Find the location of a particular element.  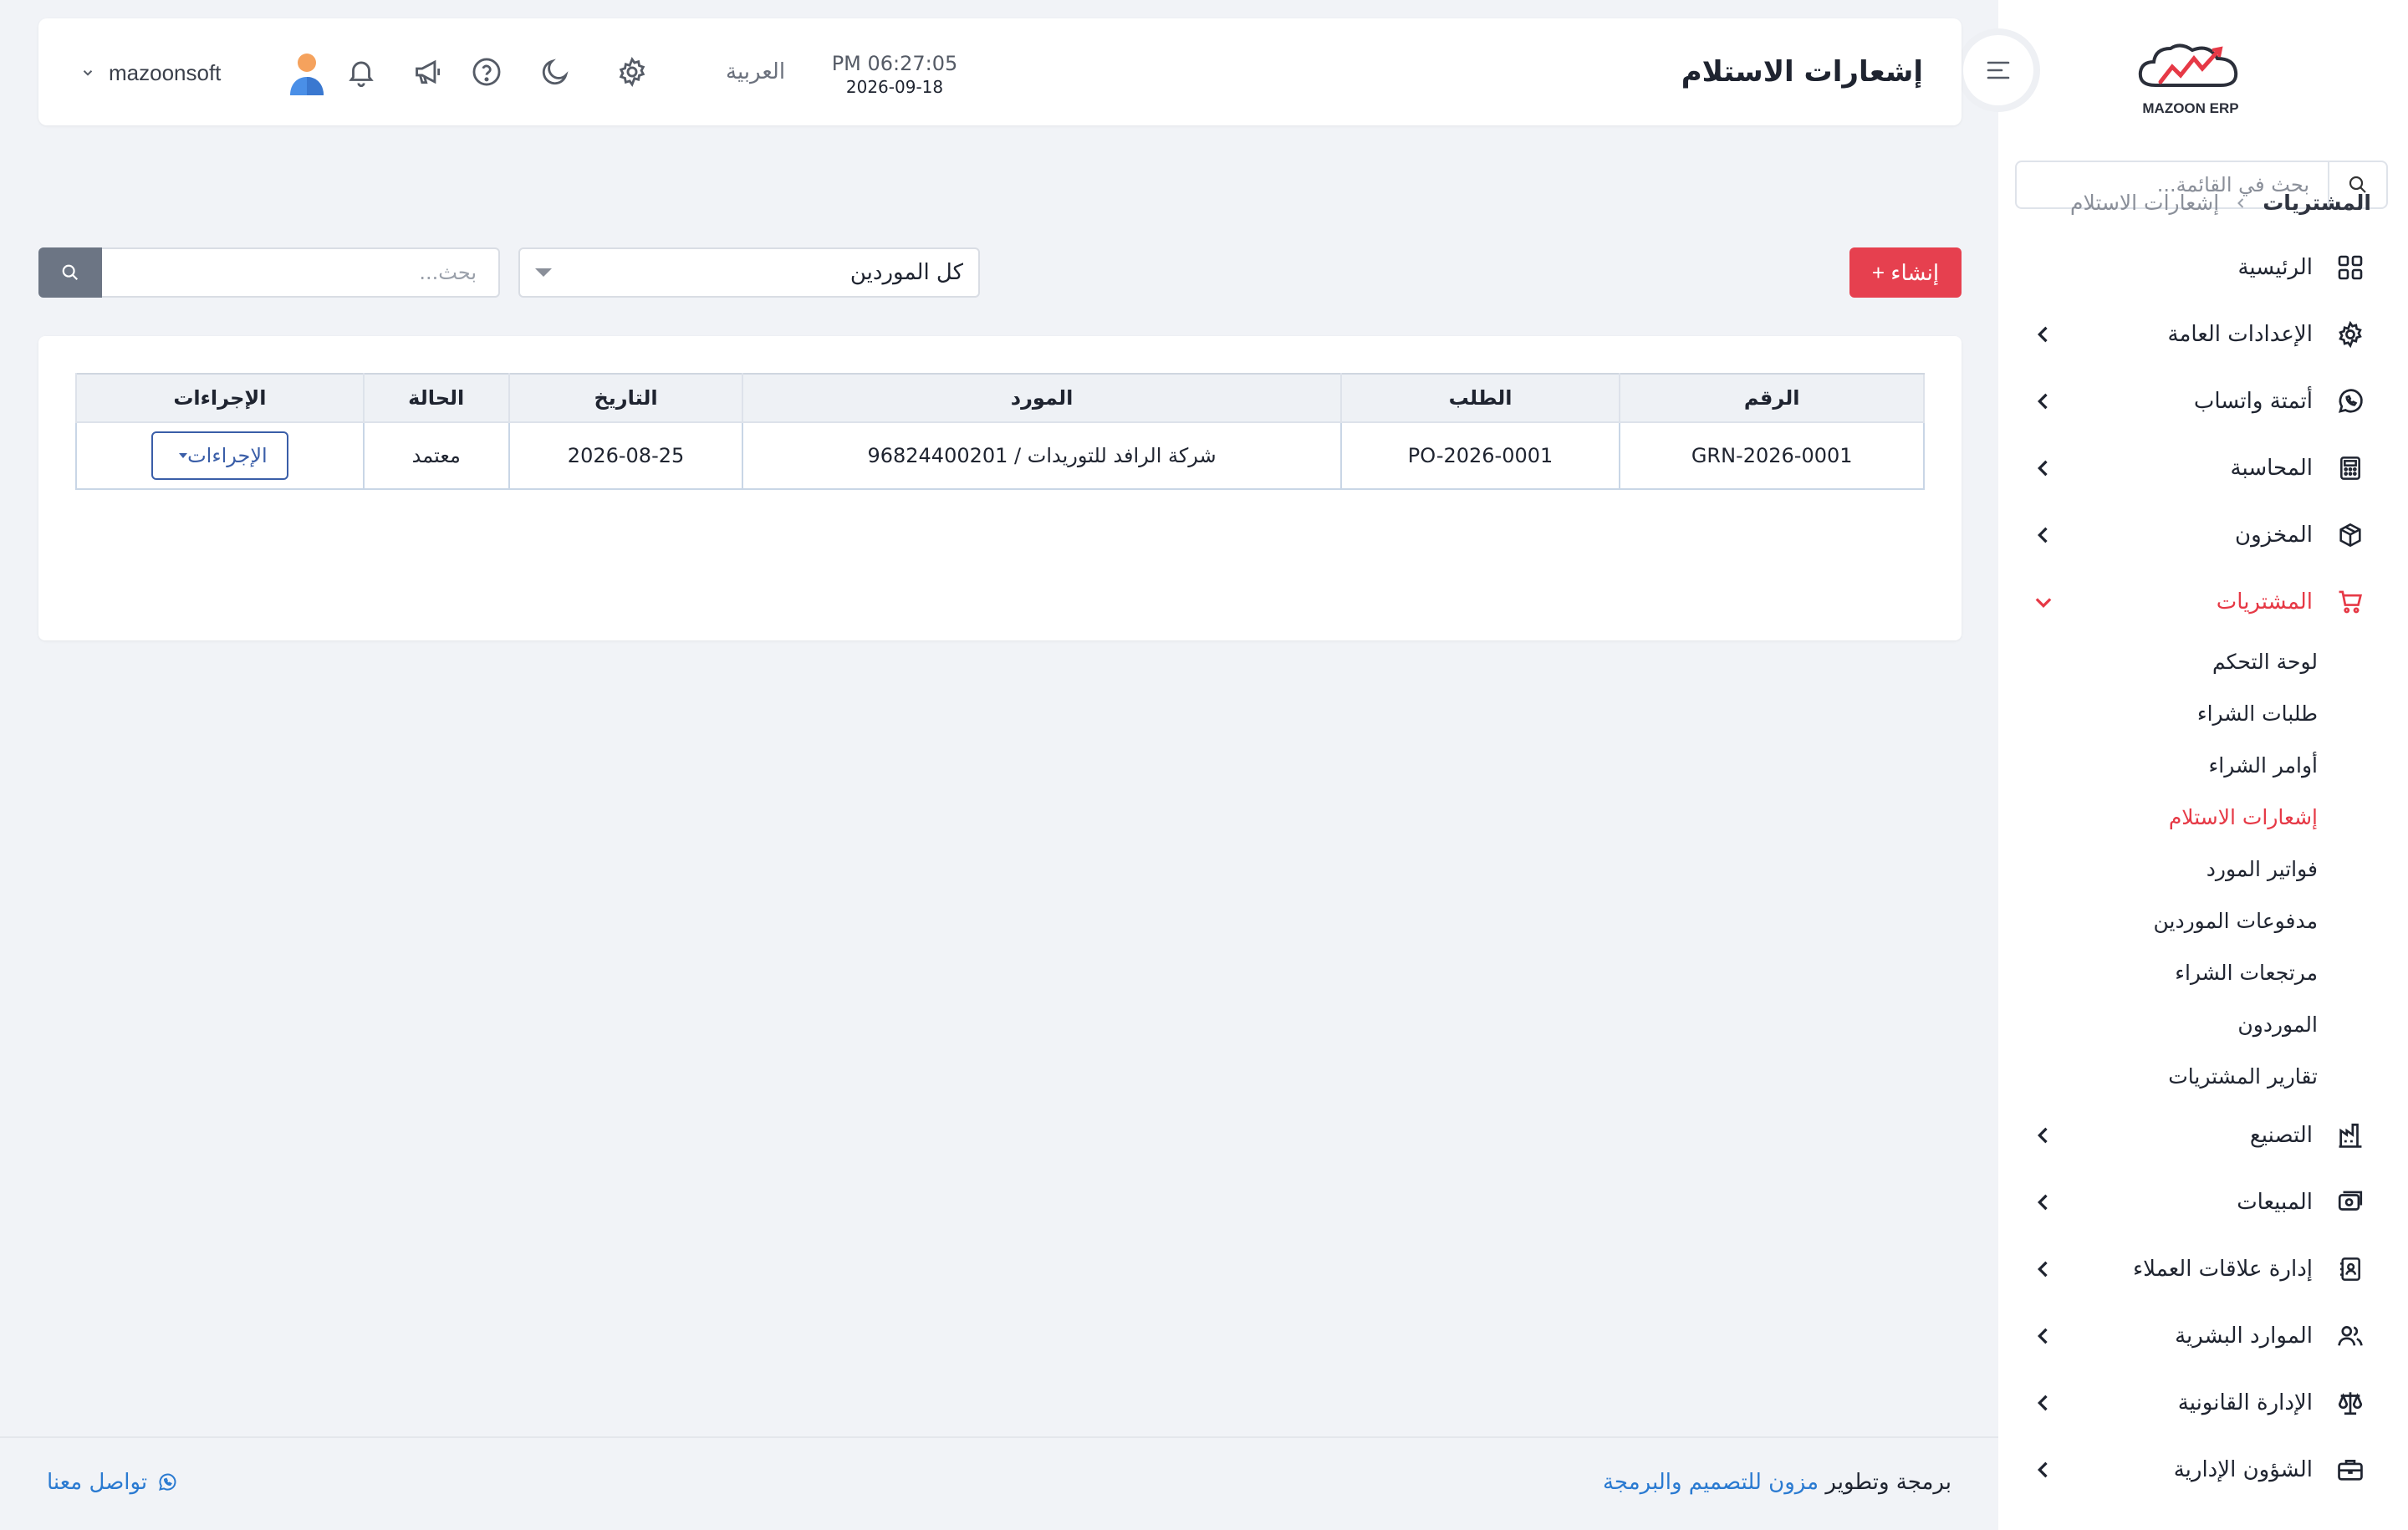

submenu-supplier-payments: مدفوعات الموردين is located at coordinates (2203, 920).